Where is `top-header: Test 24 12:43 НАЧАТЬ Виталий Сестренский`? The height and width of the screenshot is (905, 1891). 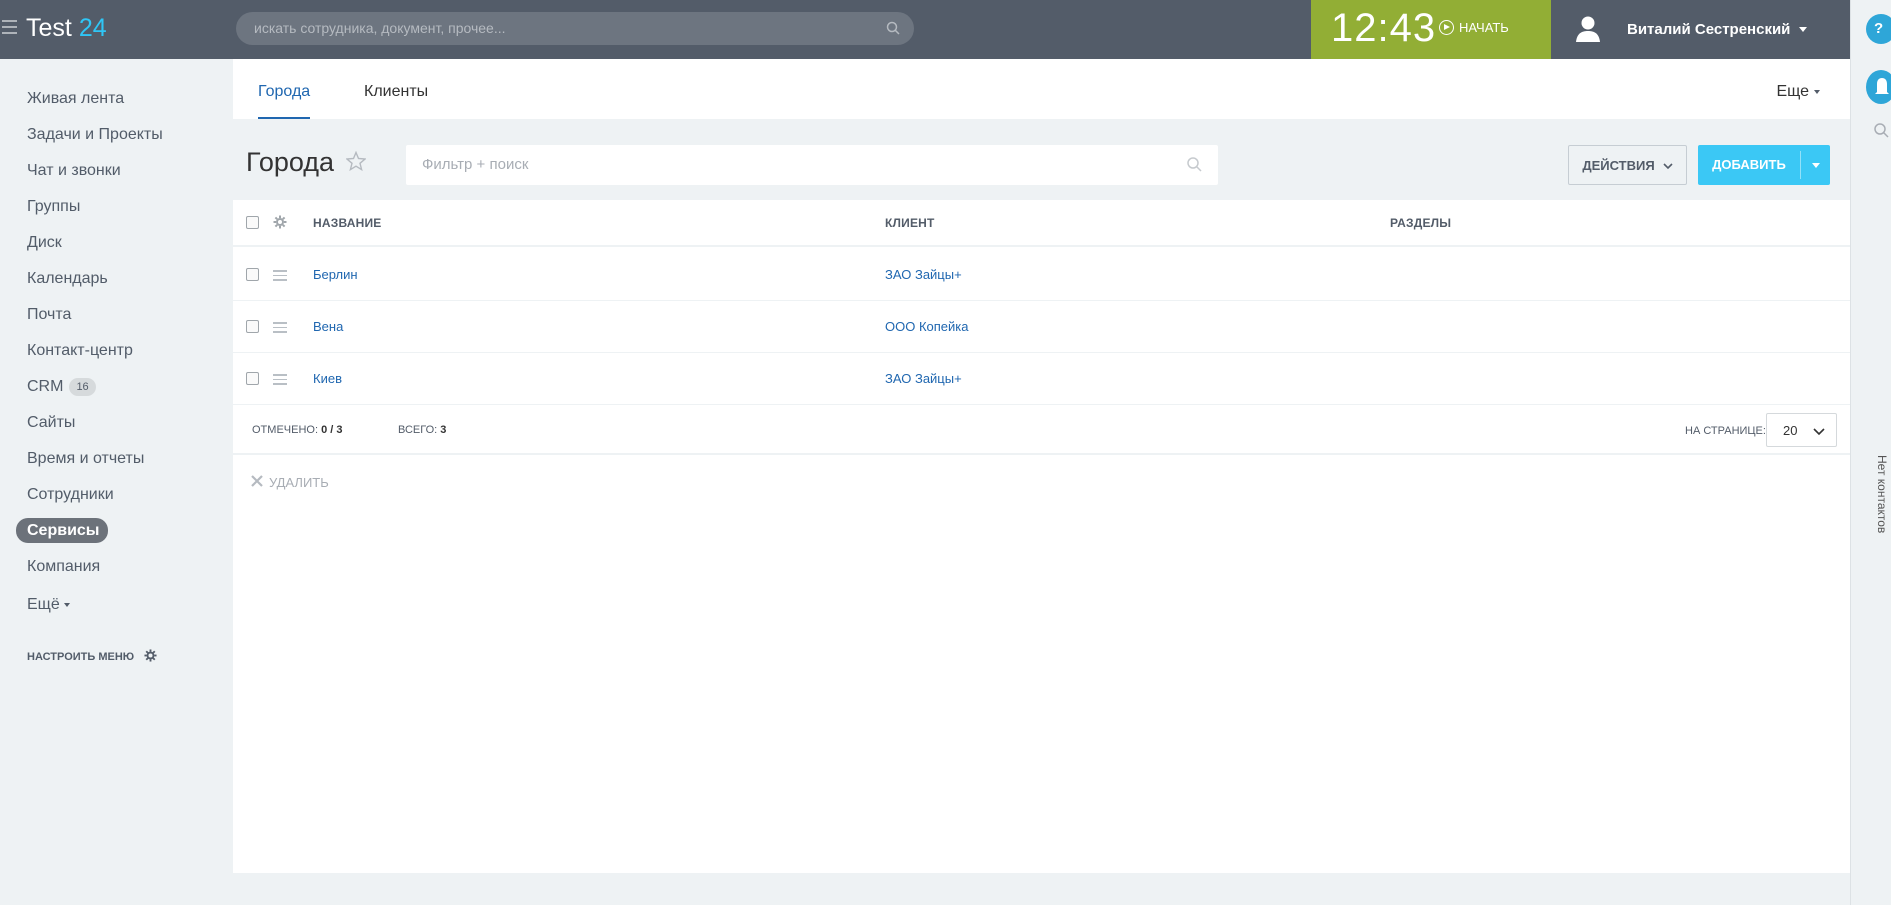
top-header: Test 24 12:43 НАЧАТЬ Виталий Сестренский is located at coordinates (925, 29).